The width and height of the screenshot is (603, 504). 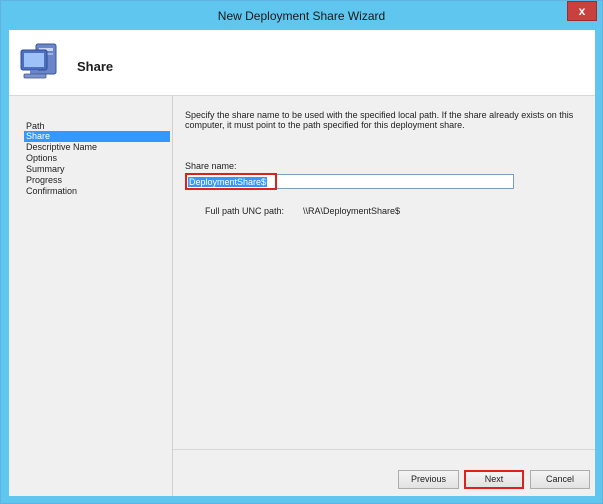 What do you see at coordinates (231, 181) in the screenshot?
I see `share-name-highlight` at bounding box center [231, 181].